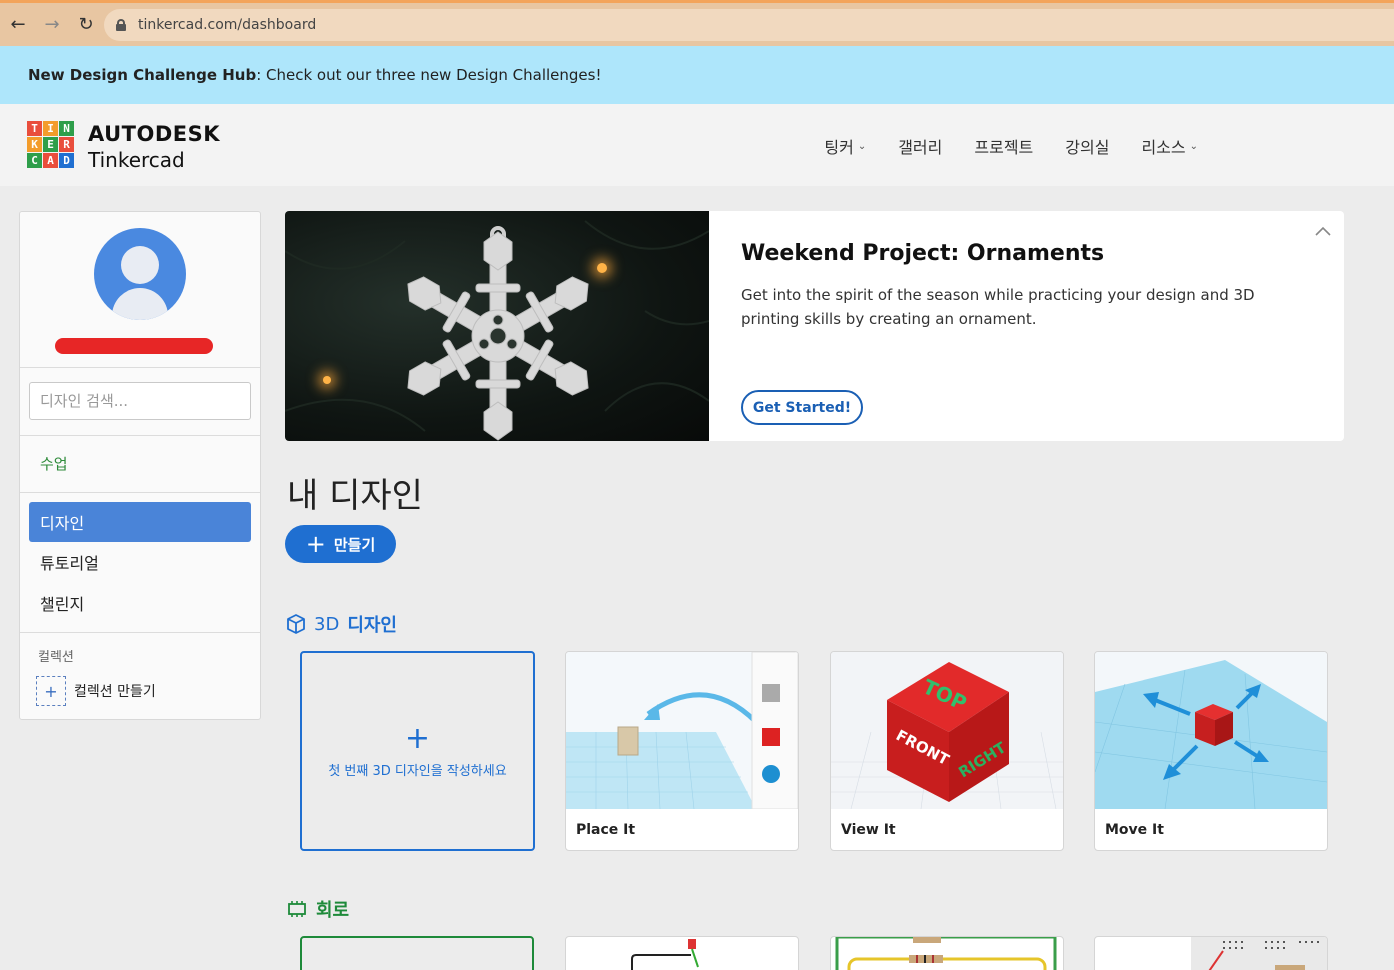 This screenshot has width=1394, height=970. What do you see at coordinates (140, 465) in the screenshot?
I see `sidebar: 수업 디자인 튜토리얼 챌린지 컬렉션 + 컬렉션 만들기` at bounding box center [140, 465].